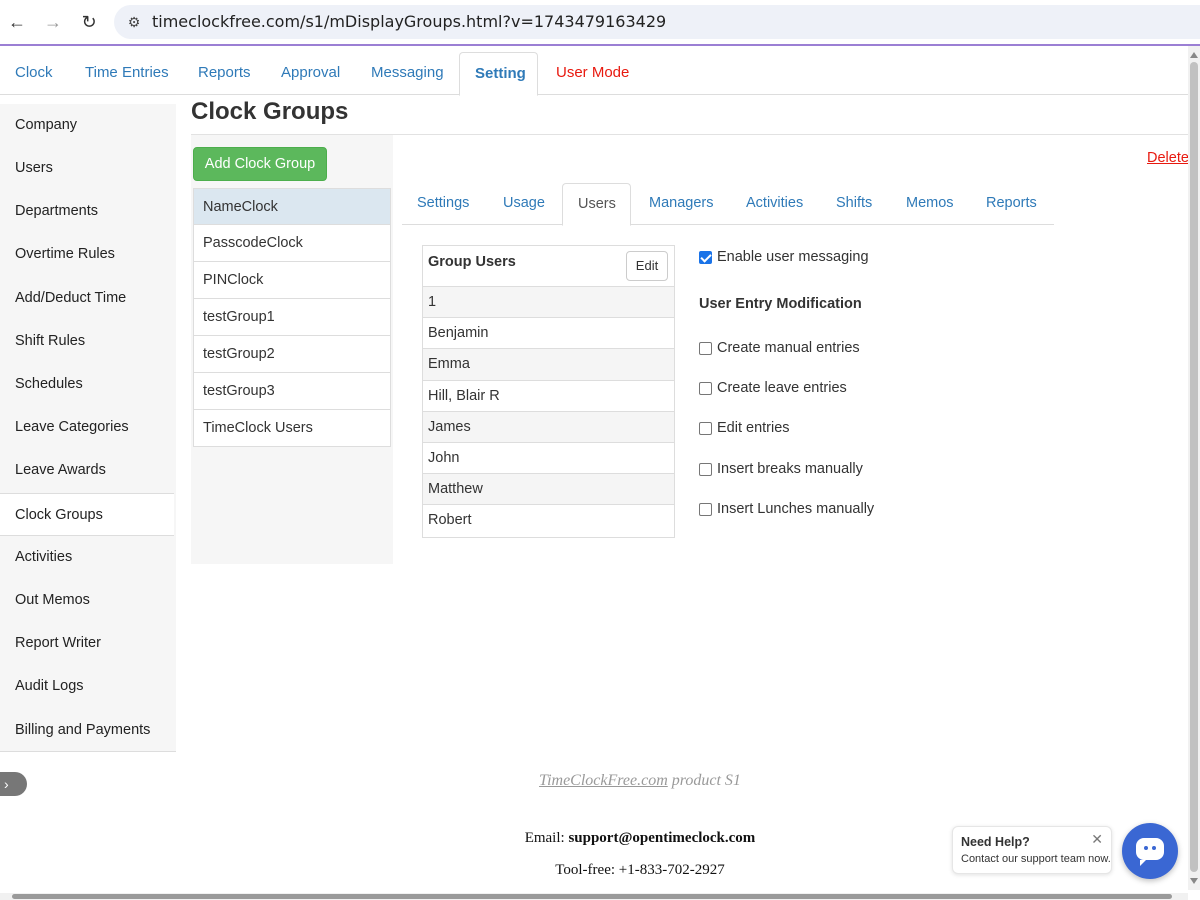 The image size is (1200, 900). What do you see at coordinates (753, 428) in the screenshot?
I see `edit-entries-label: Edit entries` at bounding box center [753, 428].